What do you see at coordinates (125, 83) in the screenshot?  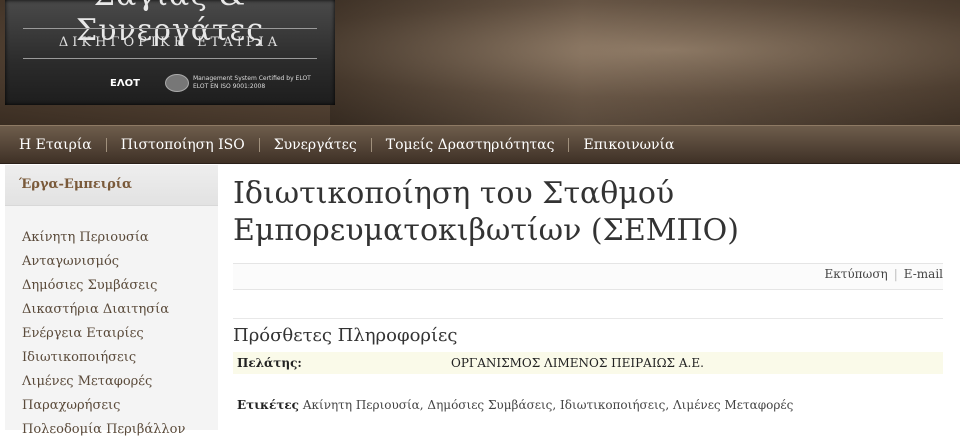 I see `elot-mark: ΕΛΟΤ` at bounding box center [125, 83].